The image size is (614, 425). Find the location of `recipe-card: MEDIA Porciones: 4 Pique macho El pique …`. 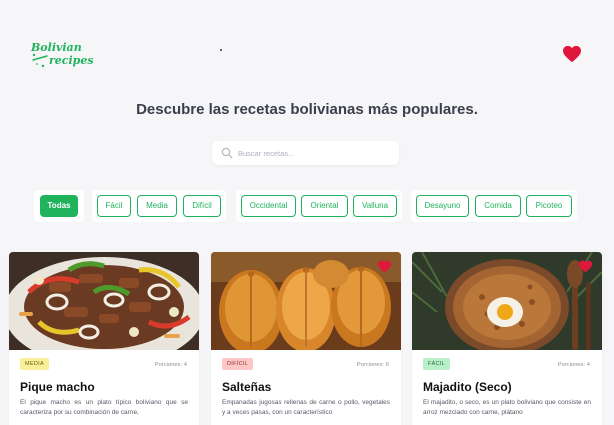

recipe-card: MEDIA Porciones: 4 Pique macho El pique … is located at coordinates (104, 338).